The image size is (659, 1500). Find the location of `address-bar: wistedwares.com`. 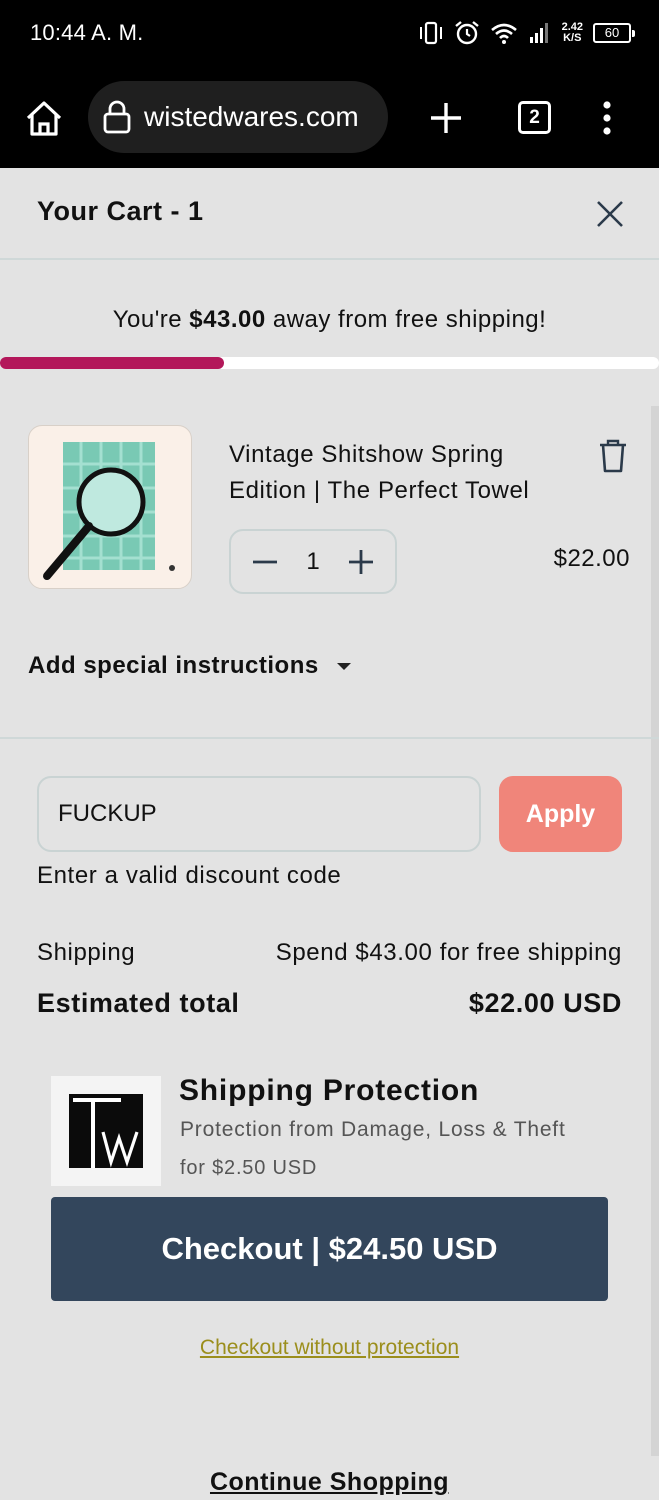

address-bar: wistedwares.com is located at coordinates (238, 117).